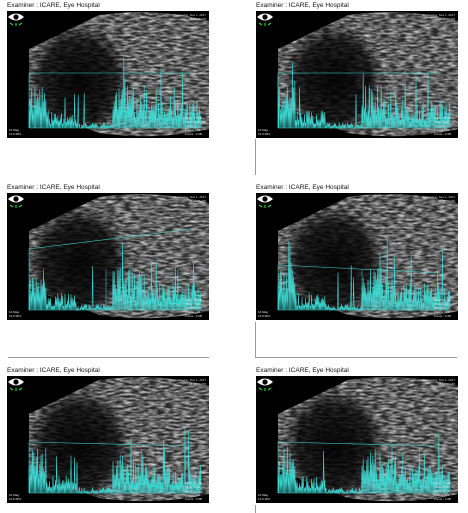 Image resolution: width=468 pixels, height=513 pixels. What do you see at coordinates (108, 357) in the screenshot?
I see `horizontal-divider-left` at bounding box center [108, 357].